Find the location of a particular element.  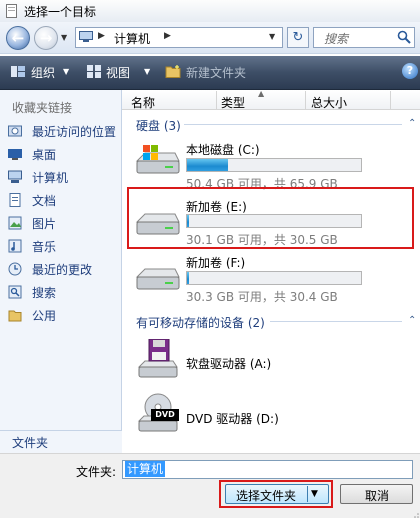

organize-icon is located at coordinates (18, 71).